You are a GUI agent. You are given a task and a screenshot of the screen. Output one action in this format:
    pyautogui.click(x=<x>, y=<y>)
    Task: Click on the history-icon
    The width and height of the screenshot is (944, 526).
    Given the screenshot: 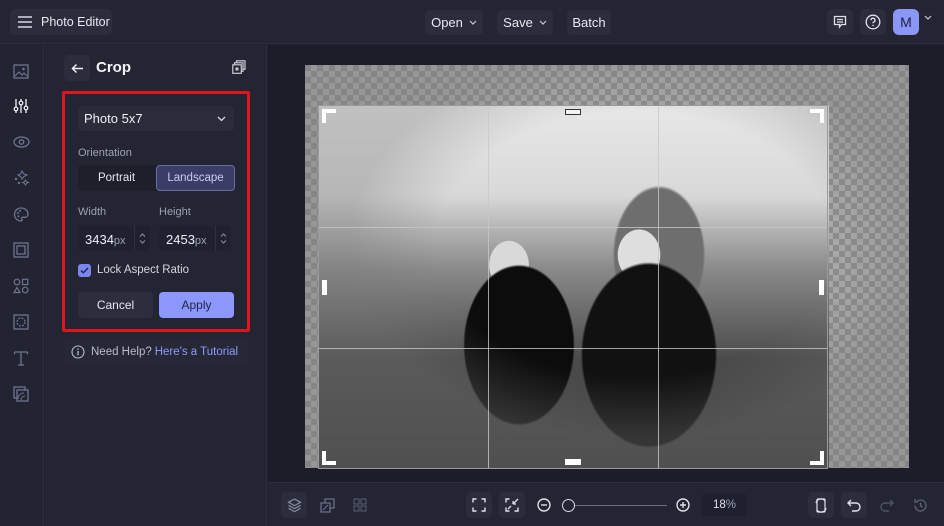 What is the action you would take?
    pyautogui.click(x=920, y=505)
    